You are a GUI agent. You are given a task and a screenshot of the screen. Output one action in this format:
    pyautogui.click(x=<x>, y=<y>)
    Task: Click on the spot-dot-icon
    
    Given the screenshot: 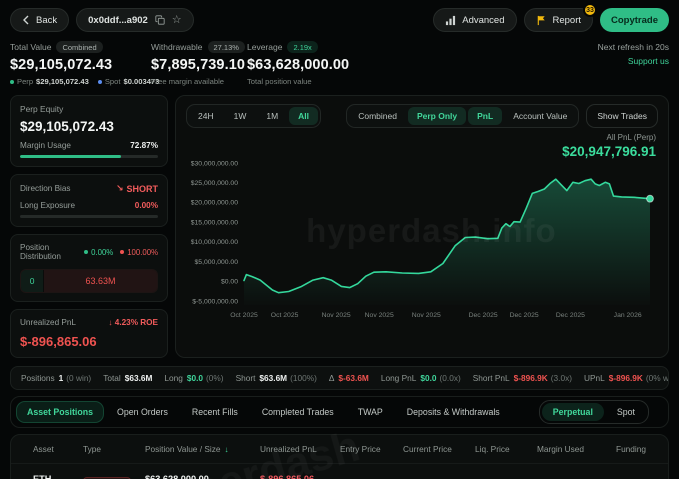 What is the action you would take?
    pyautogui.click(x=99, y=81)
    